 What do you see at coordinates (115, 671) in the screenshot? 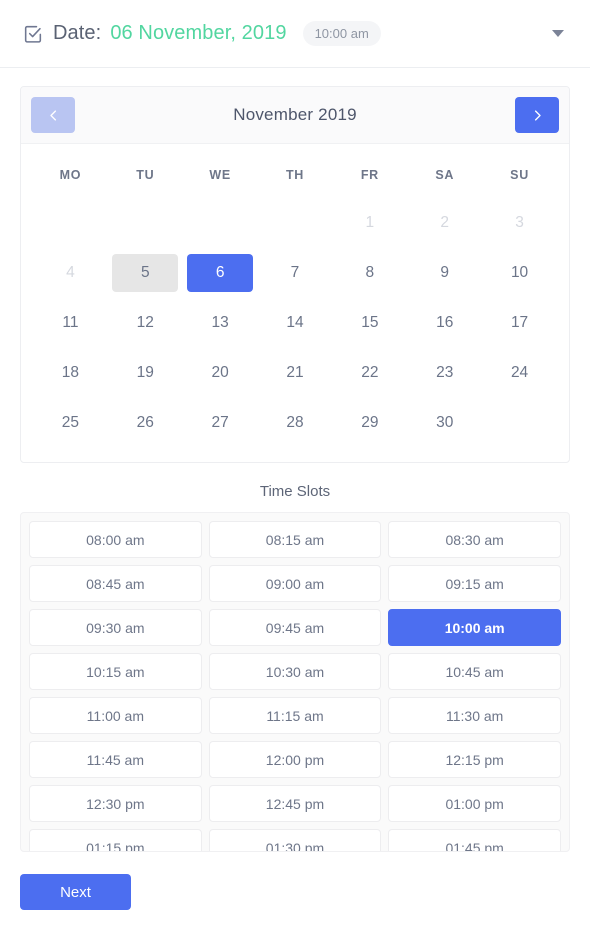
I see `time-slot: 10:15 am` at bounding box center [115, 671].